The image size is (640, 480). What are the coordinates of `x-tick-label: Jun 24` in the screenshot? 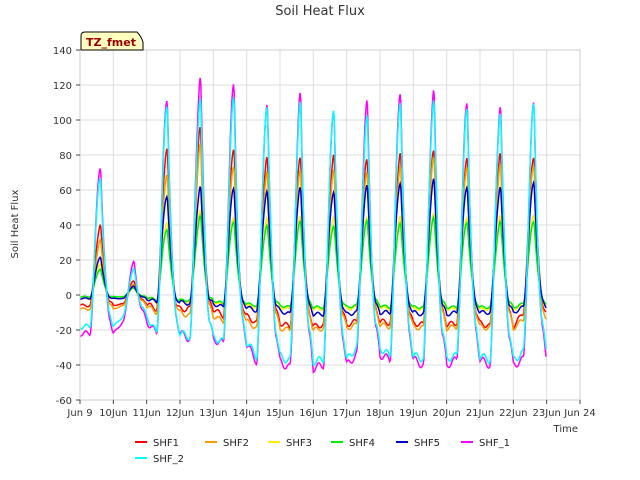 It's located at (579, 413).